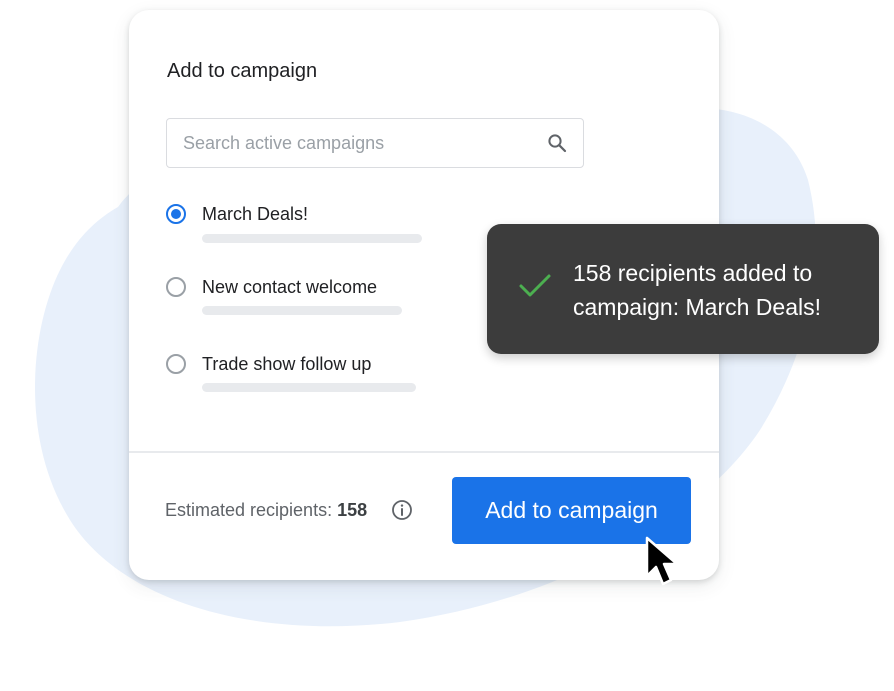 This screenshot has height=691, width=894. Describe the element at coordinates (662, 561) in the screenshot. I see `mouse-cursor-icon` at that location.